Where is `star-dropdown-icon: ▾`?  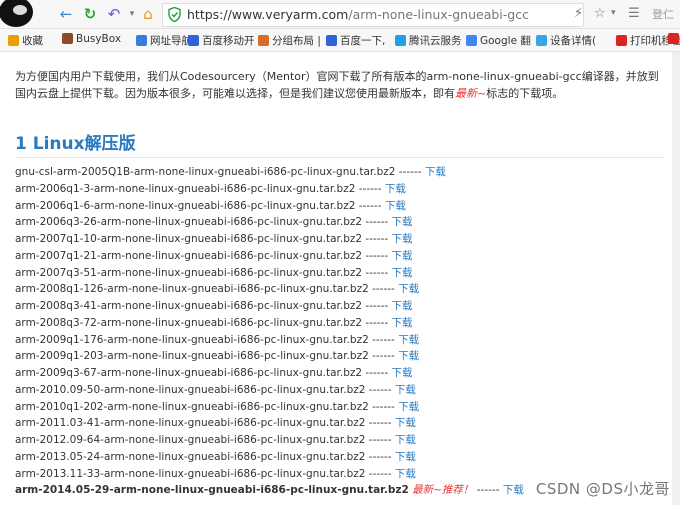
star-dropdown-icon: ▾ is located at coordinates (613, 13).